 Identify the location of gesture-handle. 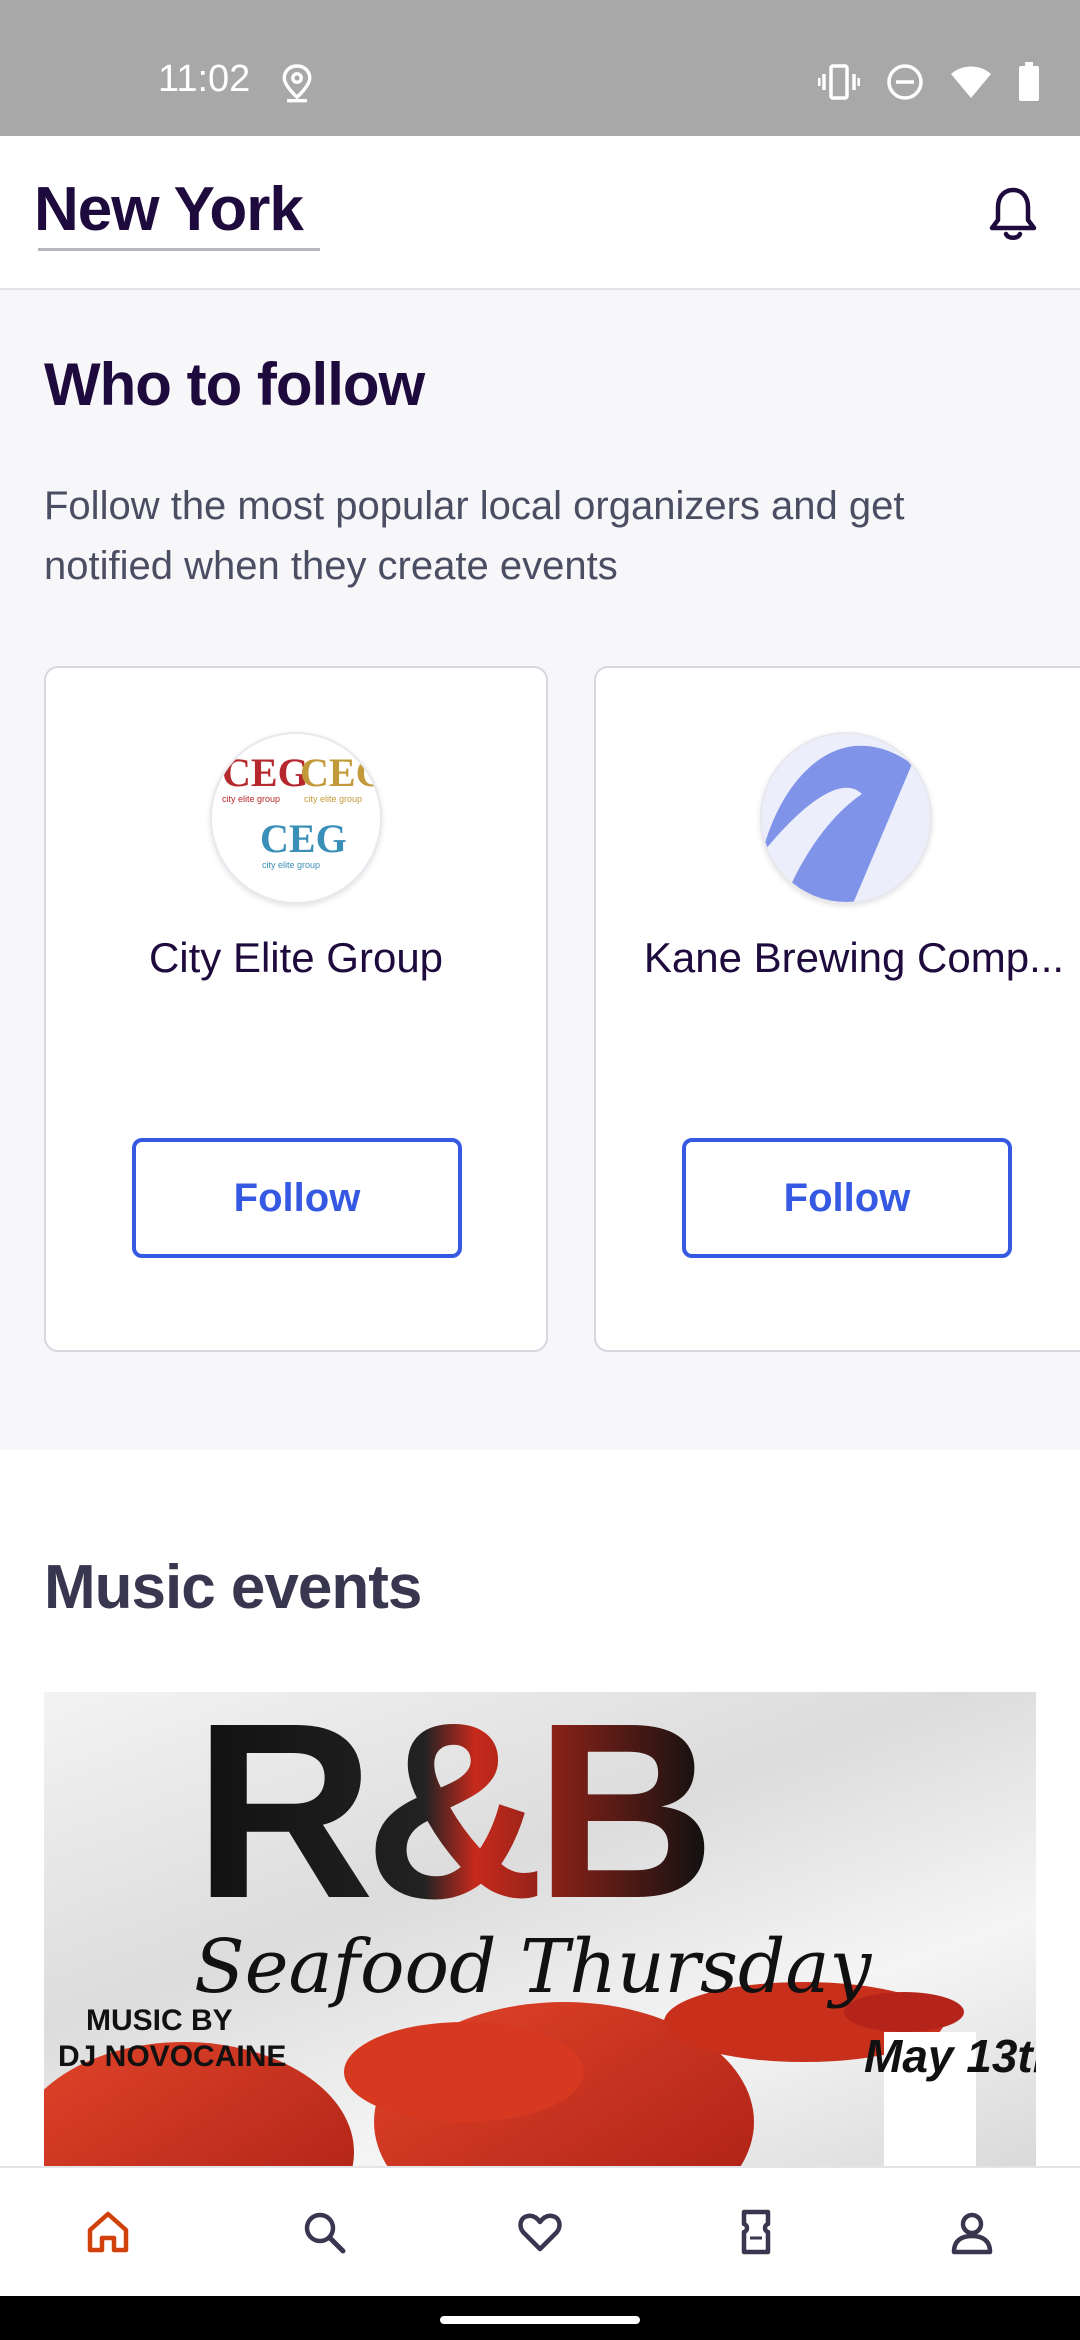
(540, 2320).